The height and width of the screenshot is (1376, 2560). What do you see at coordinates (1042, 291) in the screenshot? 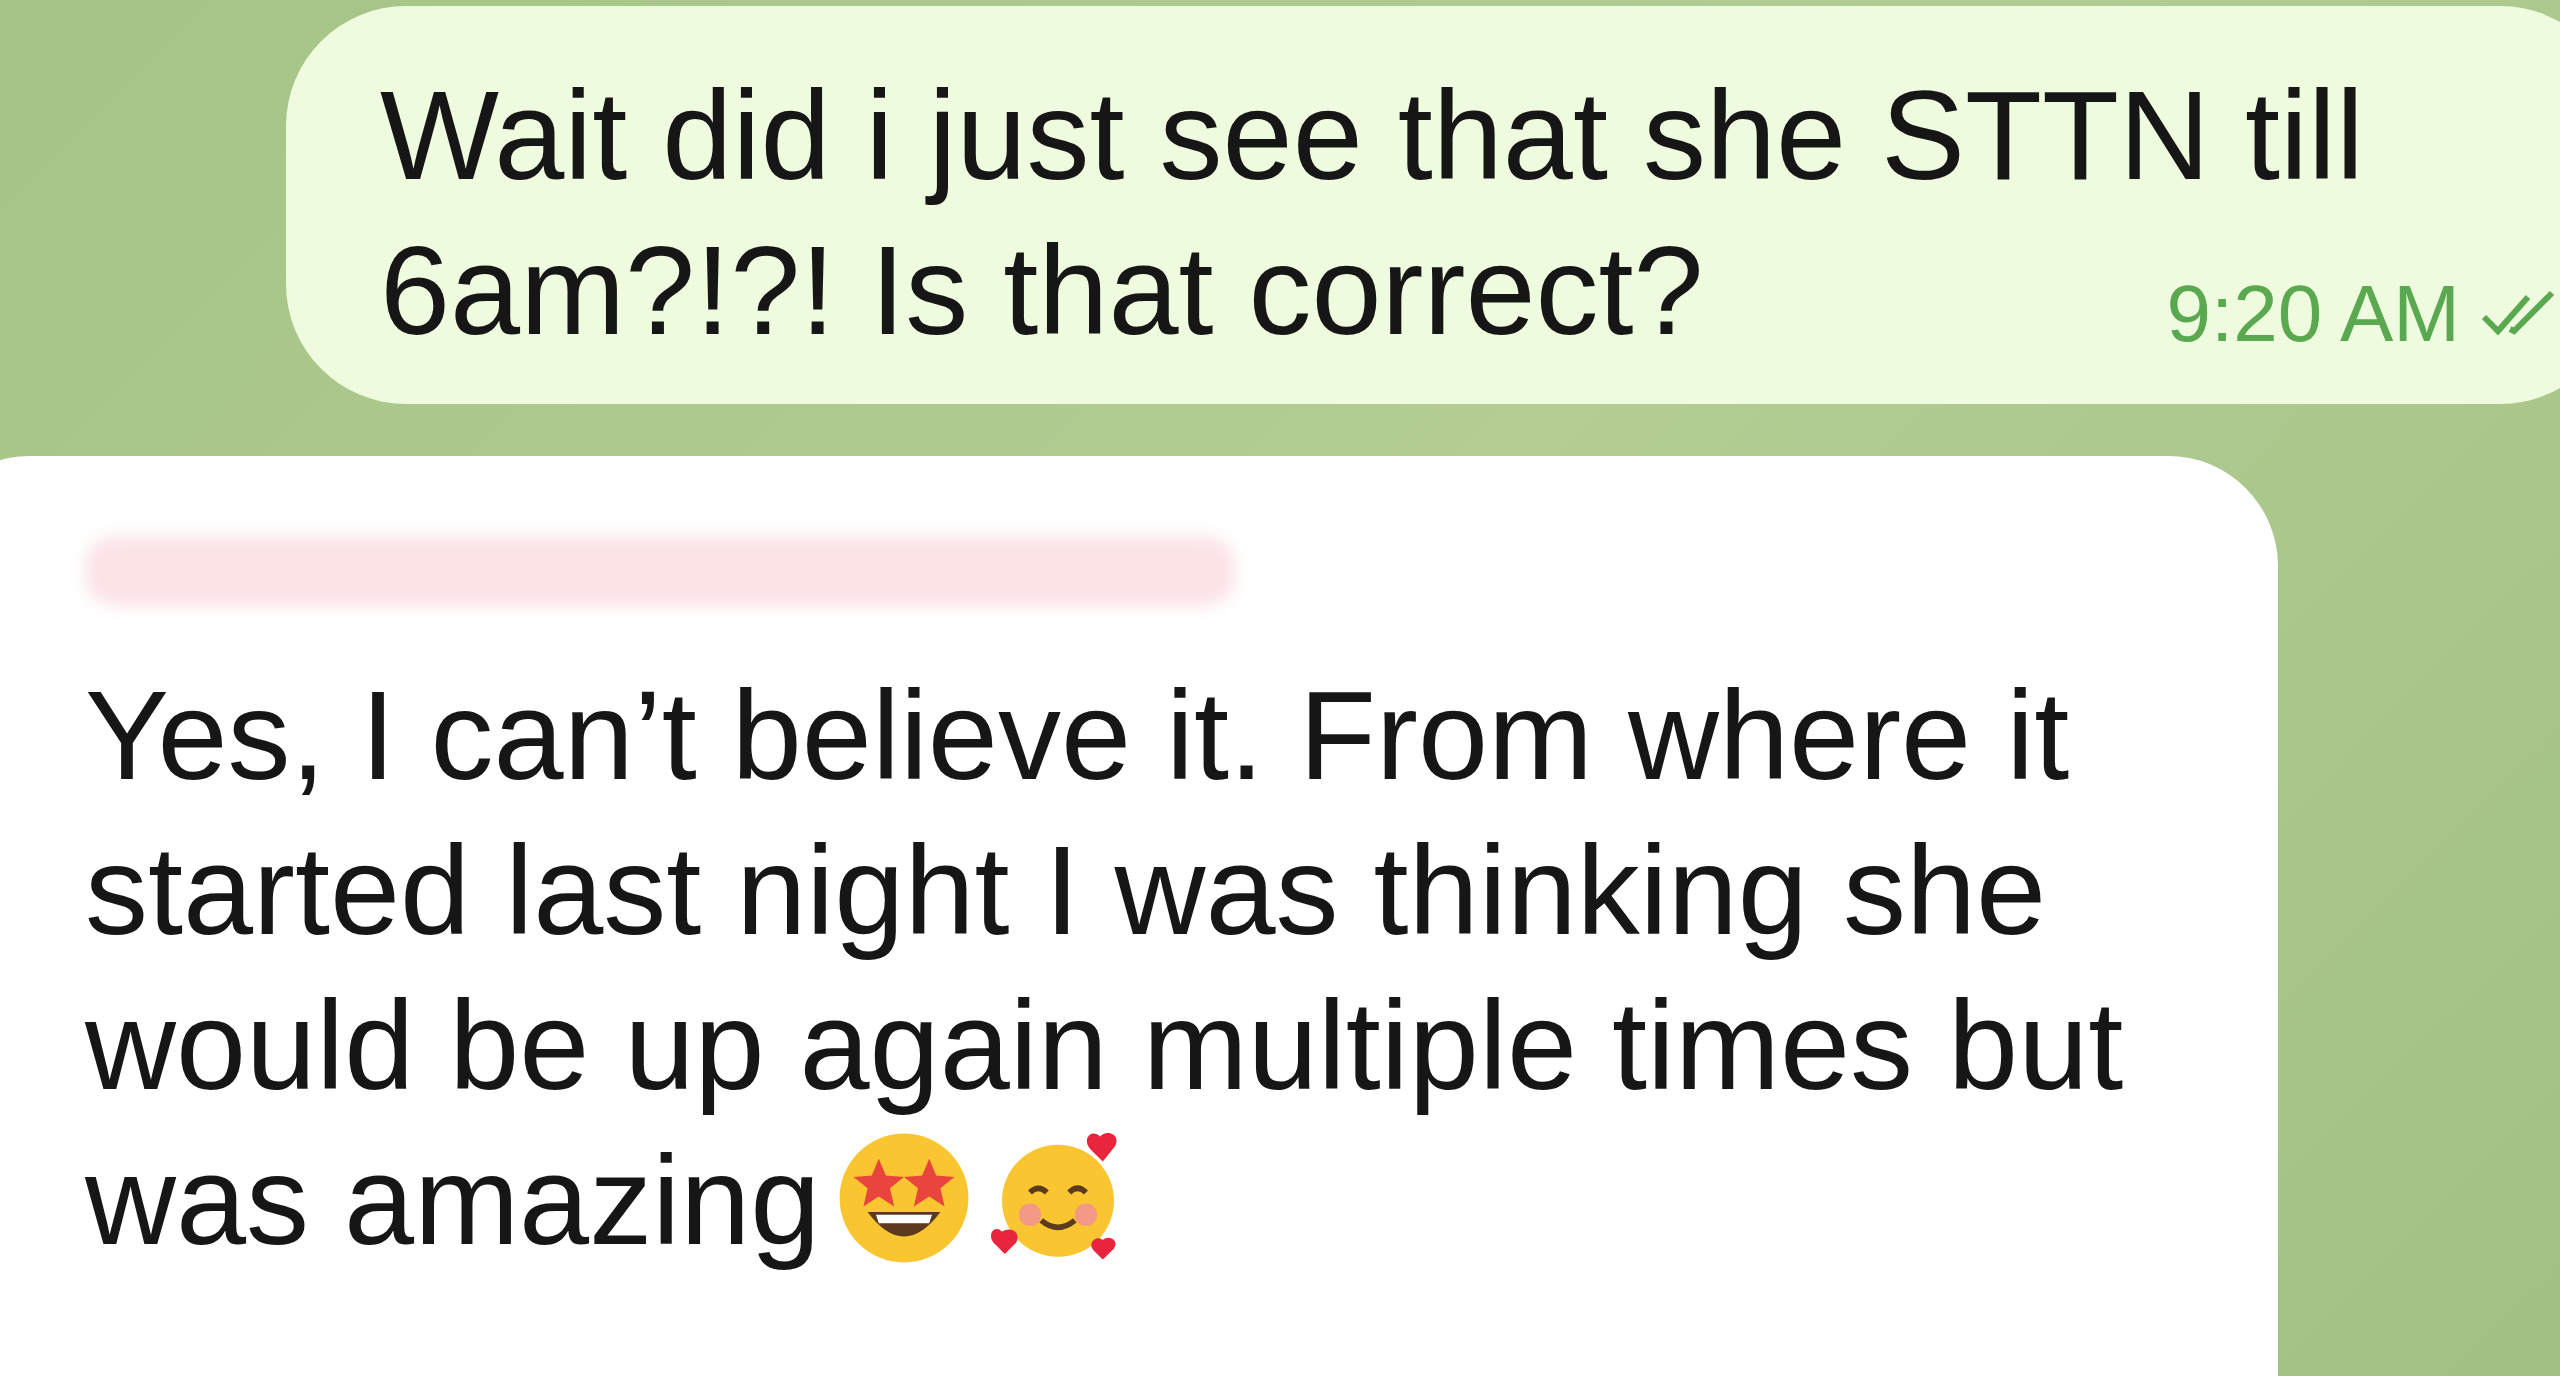
I see `message-text-line: 6am?!?! Is that correct?` at bounding box center [1042, 291].